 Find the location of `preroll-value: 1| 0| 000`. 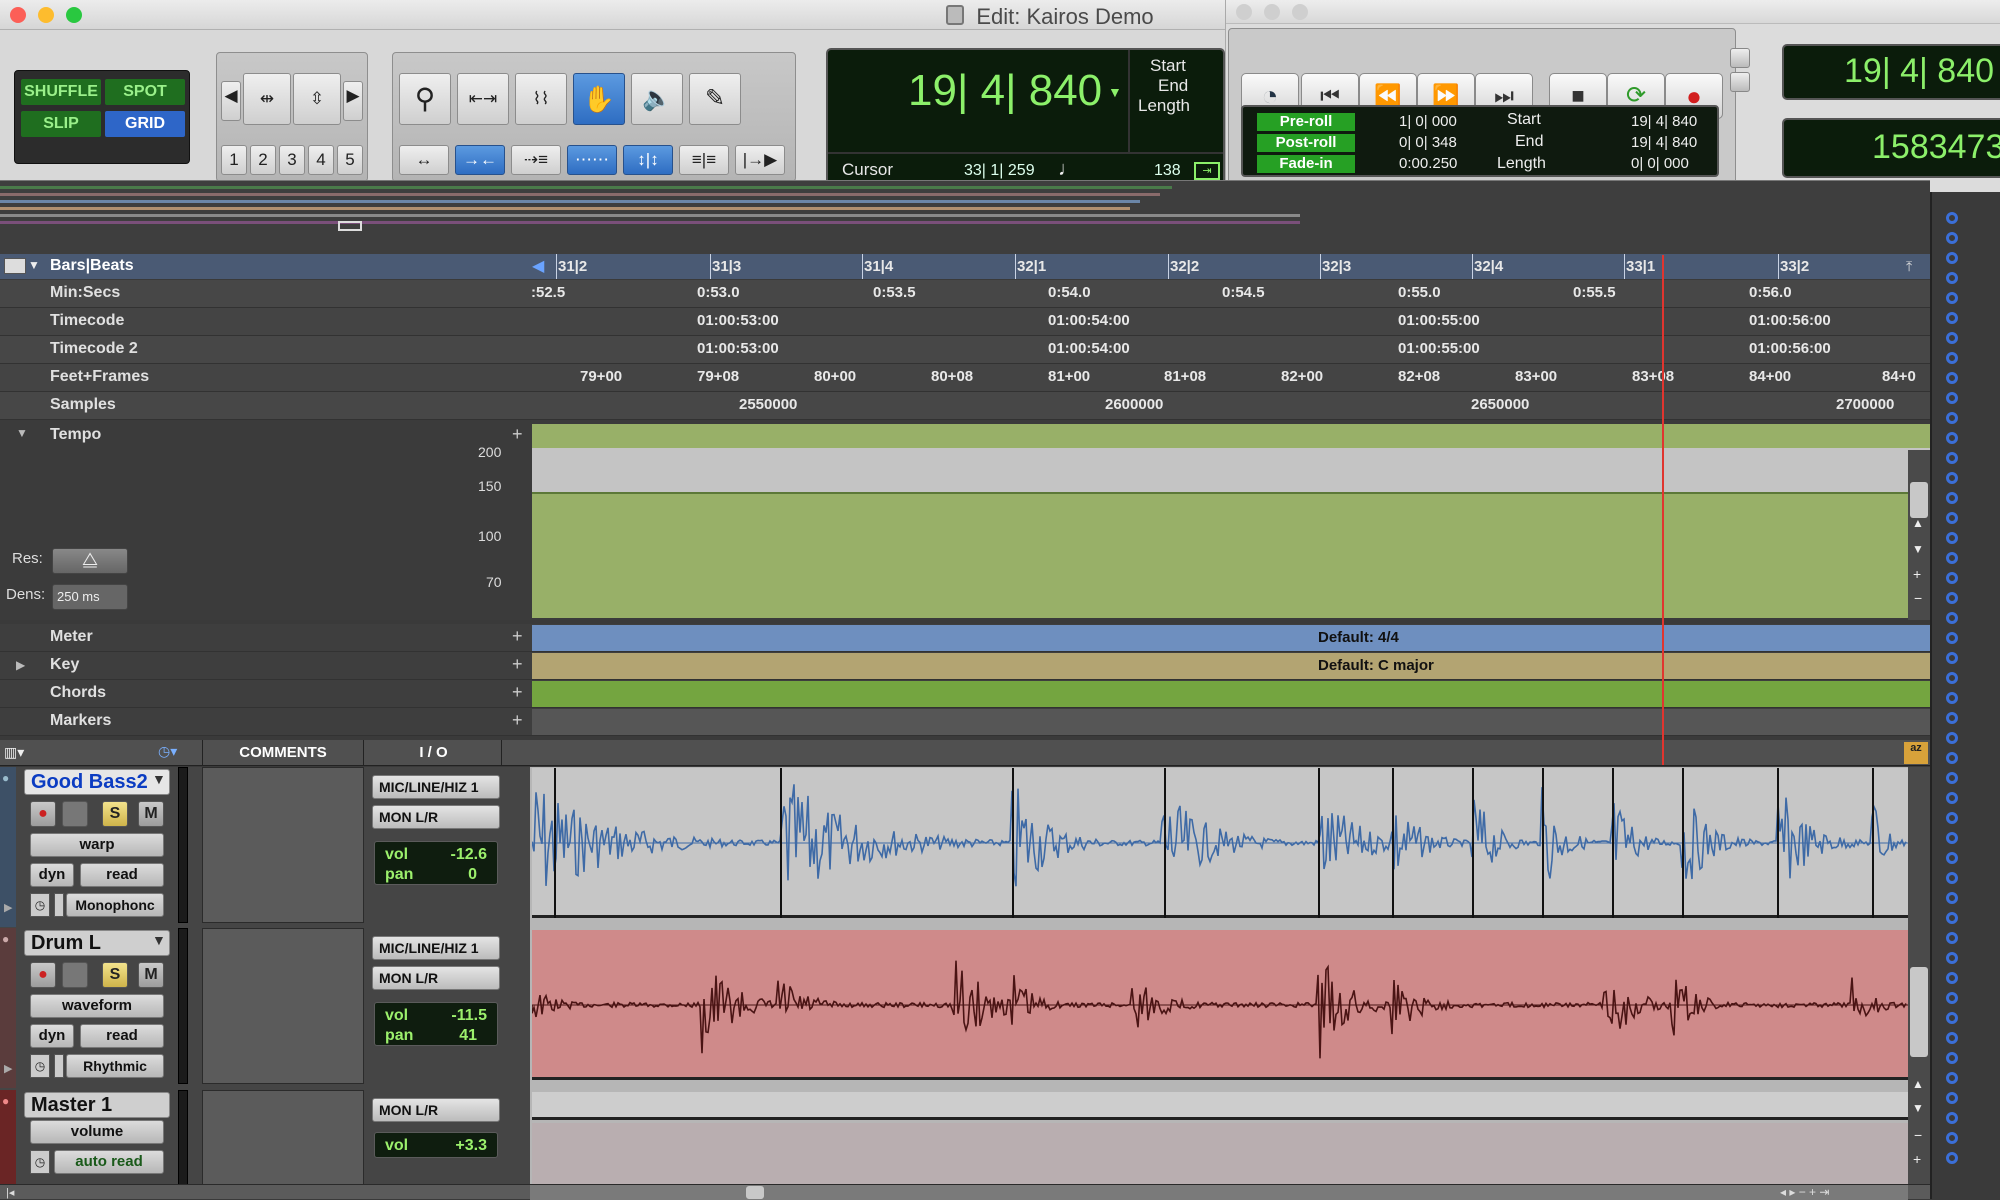

preroll-value: 1| 0| 000 is located at coordinates (1428, 121).